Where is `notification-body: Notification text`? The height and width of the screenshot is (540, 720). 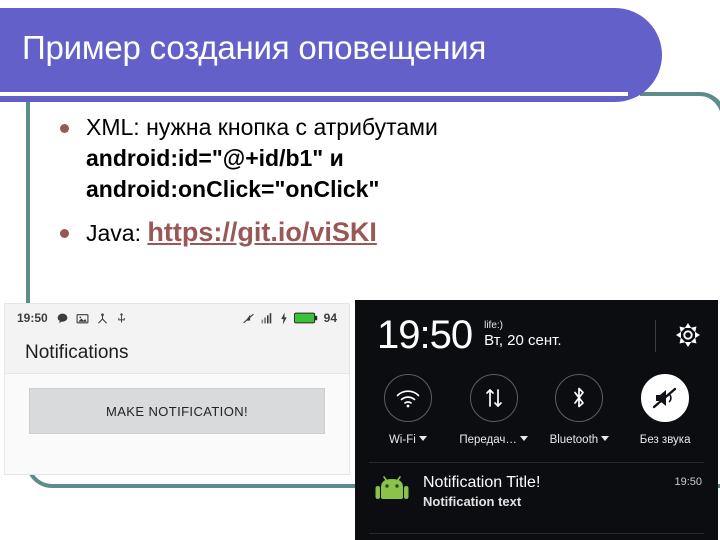 notification-body: Notification text is located at coordinates (472, 501).